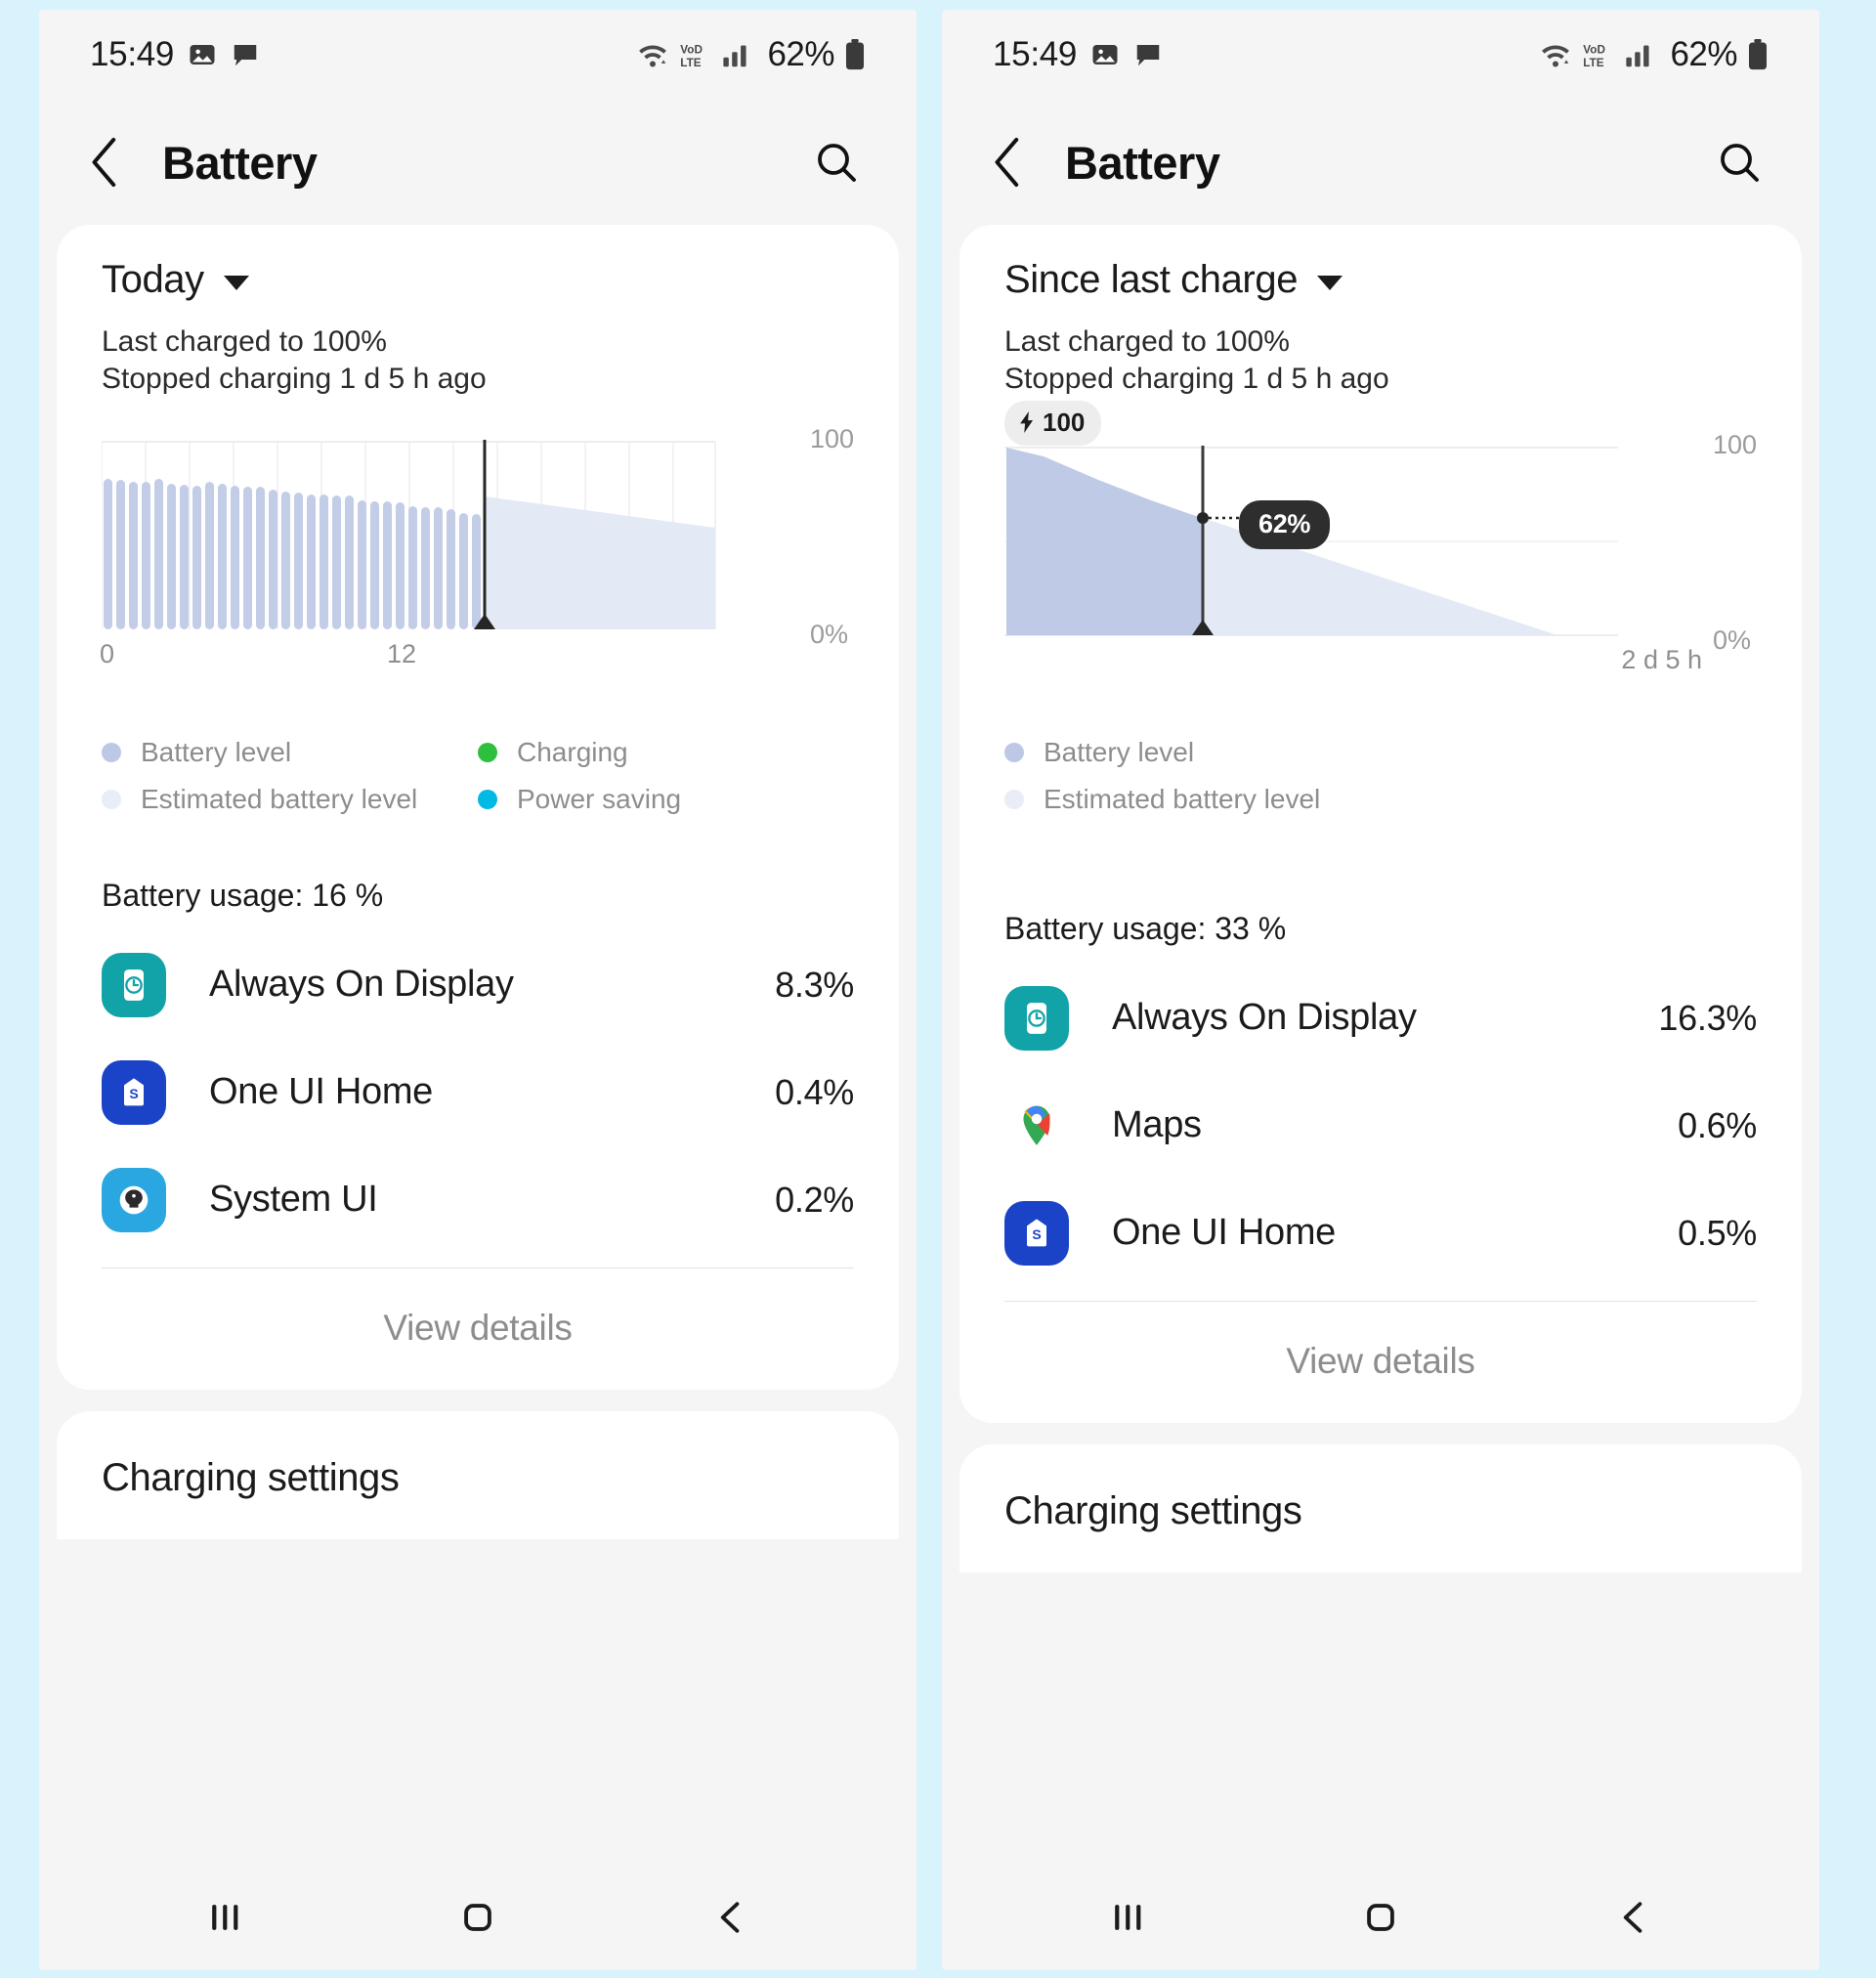 This screenshot has width=1876, height=1978. I want to click on legend-item-estimated-battery-level: Estimated battery level, so click(1380, 799).